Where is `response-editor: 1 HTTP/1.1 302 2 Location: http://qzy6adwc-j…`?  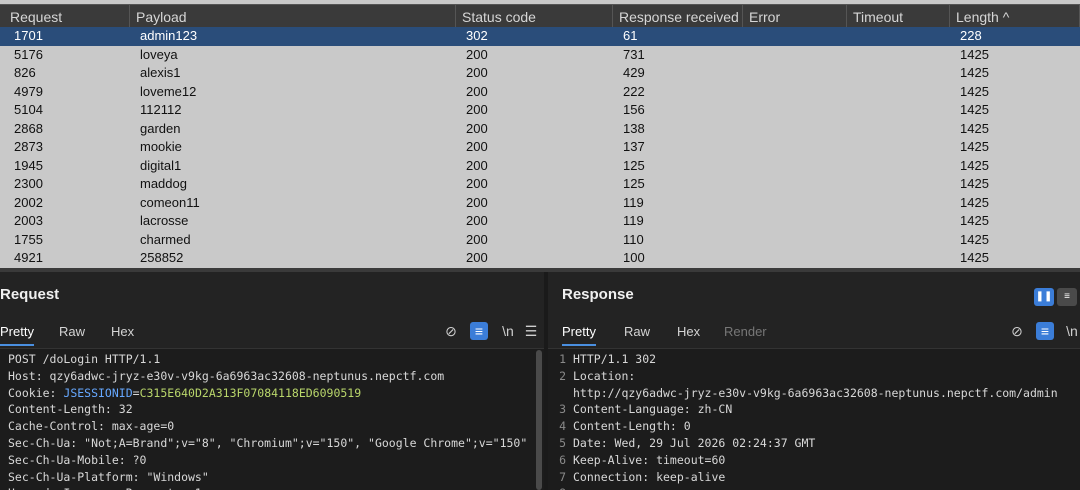
response-editor: 1 HTTP/1.1 302 2 Location: http://qzy6adwc-j… is located at coordinates (814, 419).